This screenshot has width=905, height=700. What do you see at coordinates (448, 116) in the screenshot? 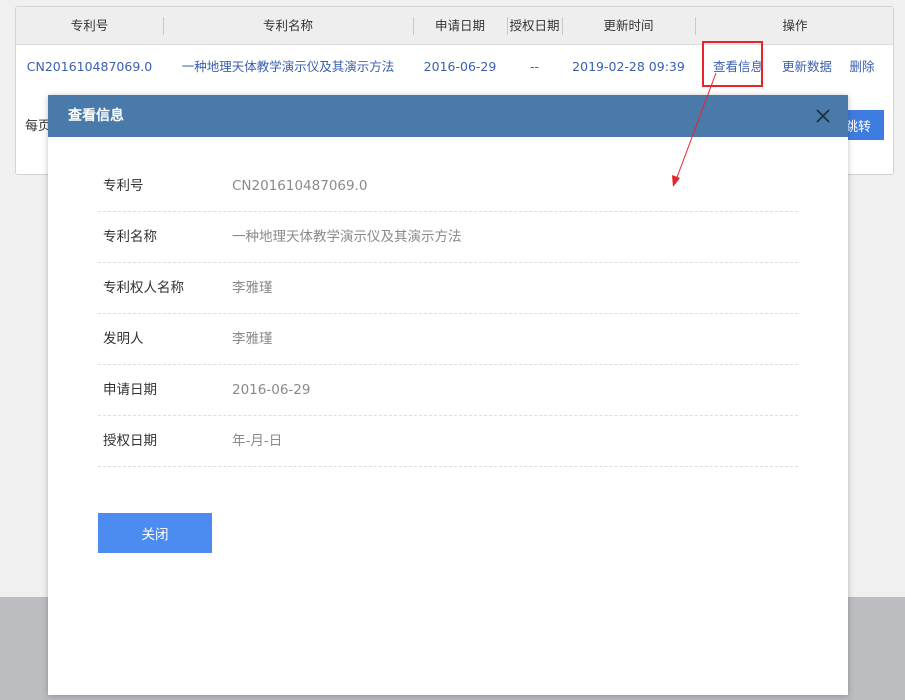
I see `modal-header: 查看信息` at bounding box center [448, 116].